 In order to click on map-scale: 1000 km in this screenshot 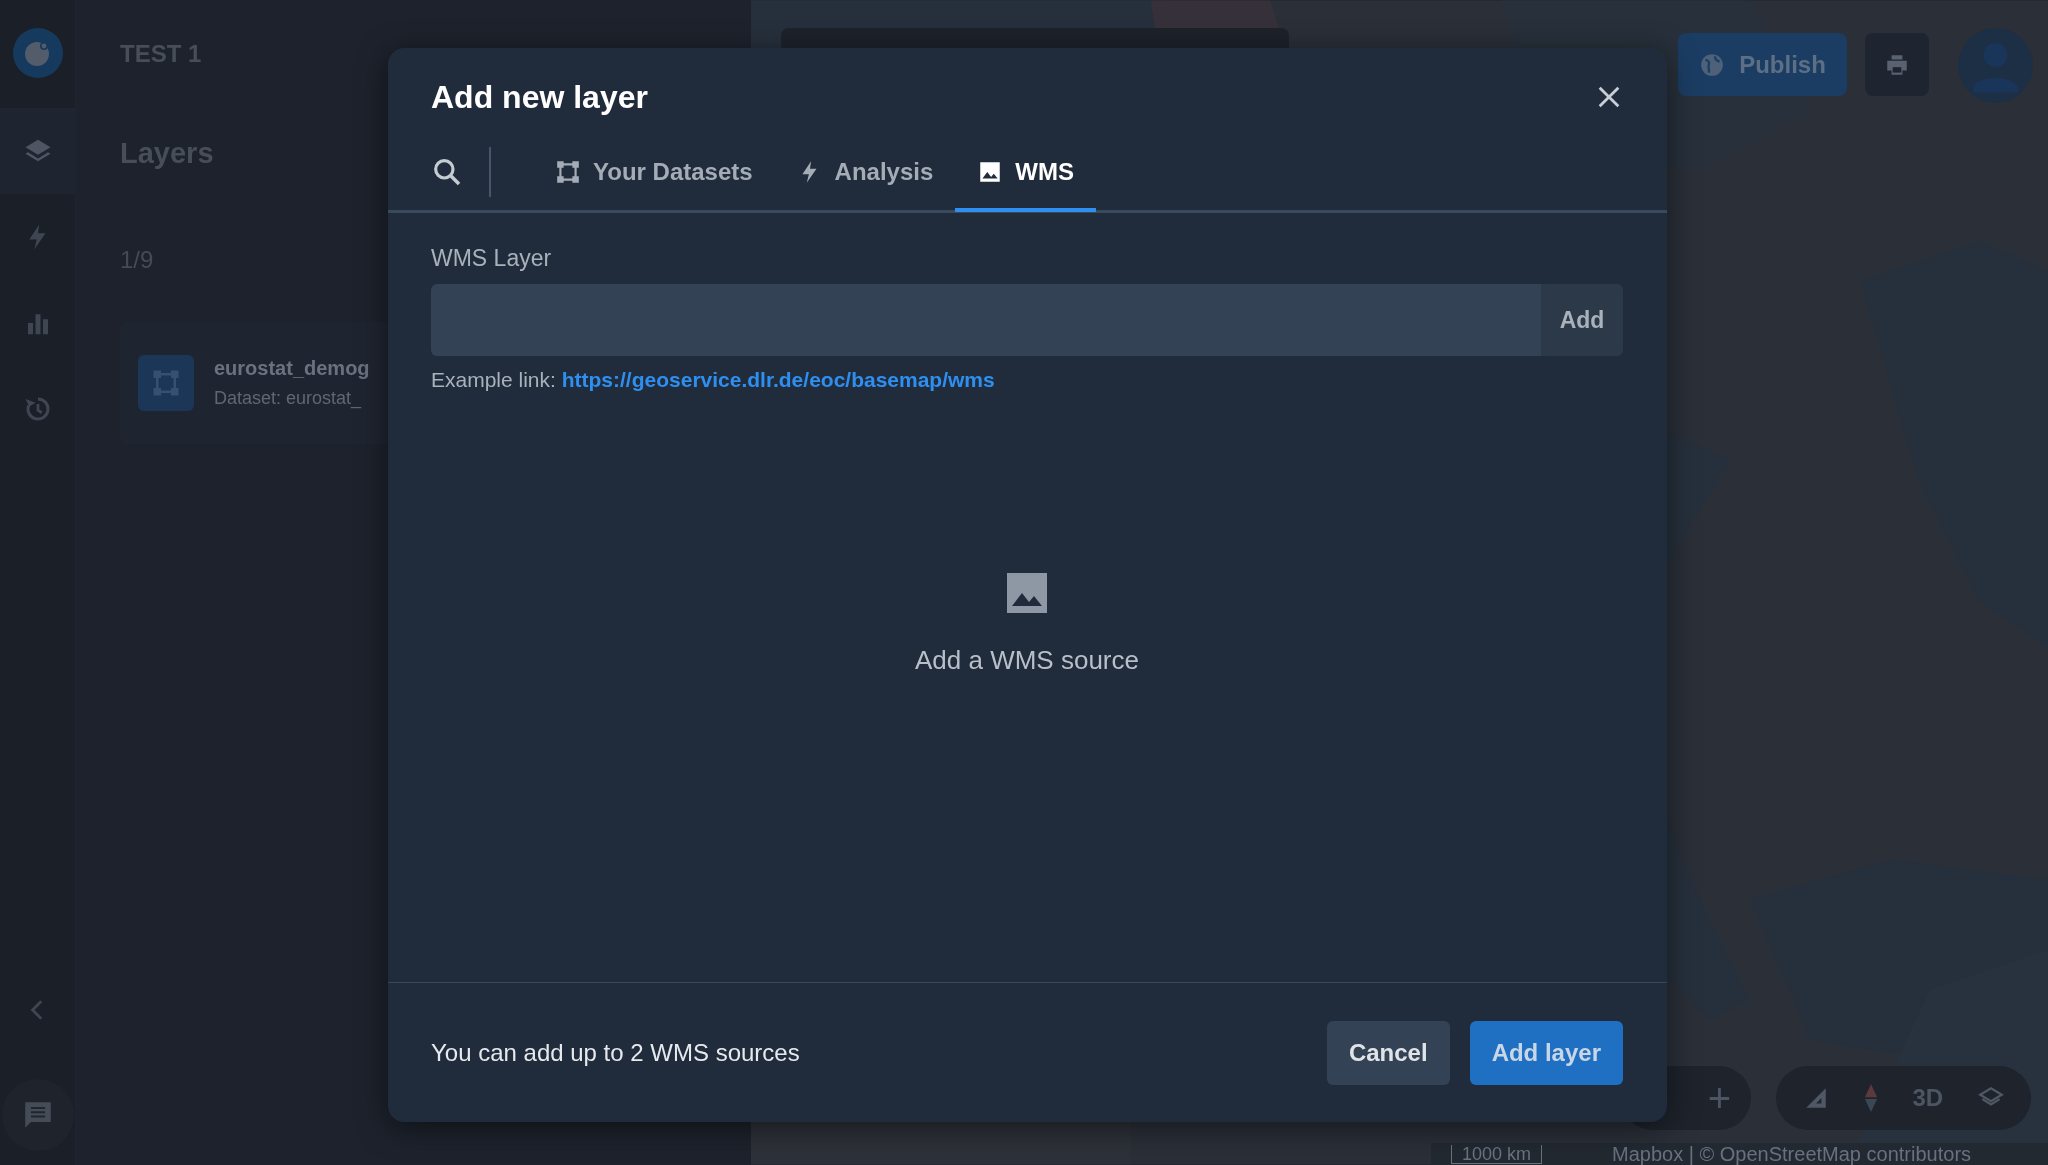, I will do `click(1497, 1154)`.